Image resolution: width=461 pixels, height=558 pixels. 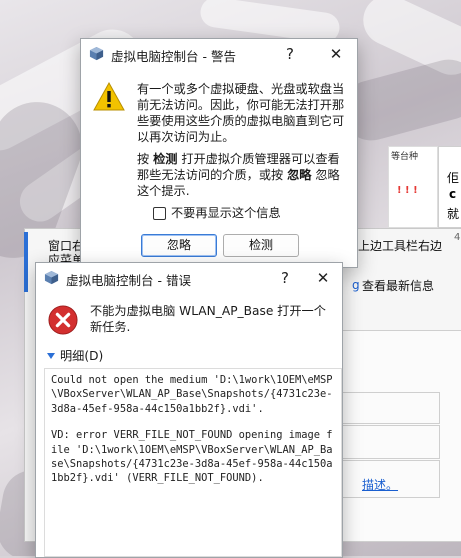 What do you see at coordinates (173, 56) in the screenshot?
I see `warning-title: 虚拟电脑控制台 - 警告` at bounding box center [173, 56].